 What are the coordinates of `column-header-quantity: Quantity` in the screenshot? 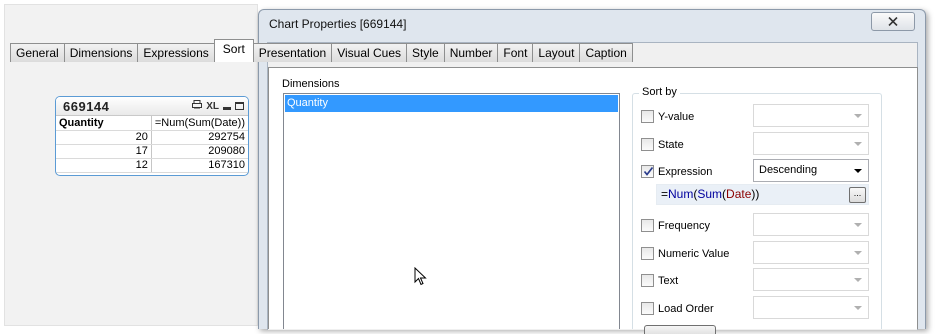 It's located at (104, 123).